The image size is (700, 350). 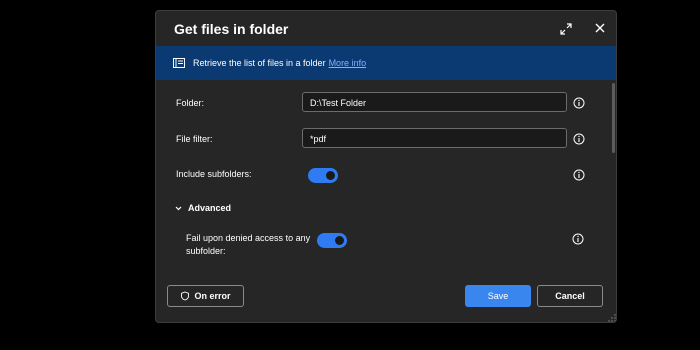 I want to click on fail-on-denied-toggle, so click(x=332, y=240).